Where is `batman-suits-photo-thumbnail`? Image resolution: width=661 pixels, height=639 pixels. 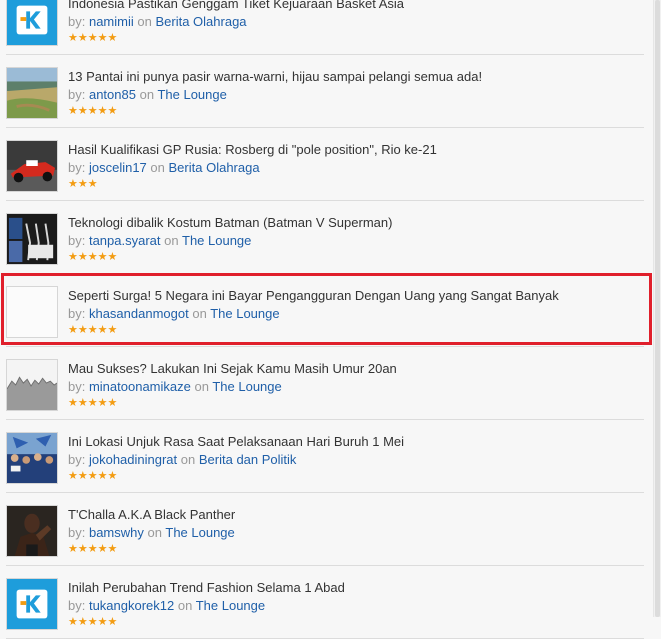
batman-suits-photo-thumbnail is located at coordinates (32, 239).